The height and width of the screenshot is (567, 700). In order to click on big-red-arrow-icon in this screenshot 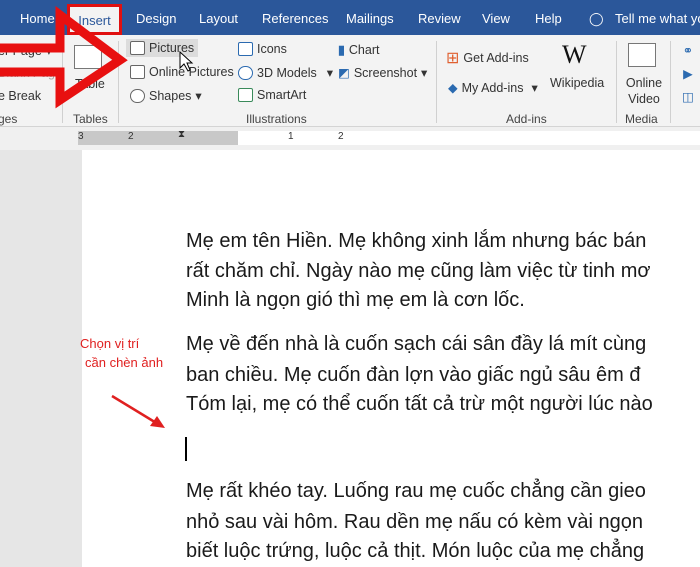, I will do `click(64, 57)`.